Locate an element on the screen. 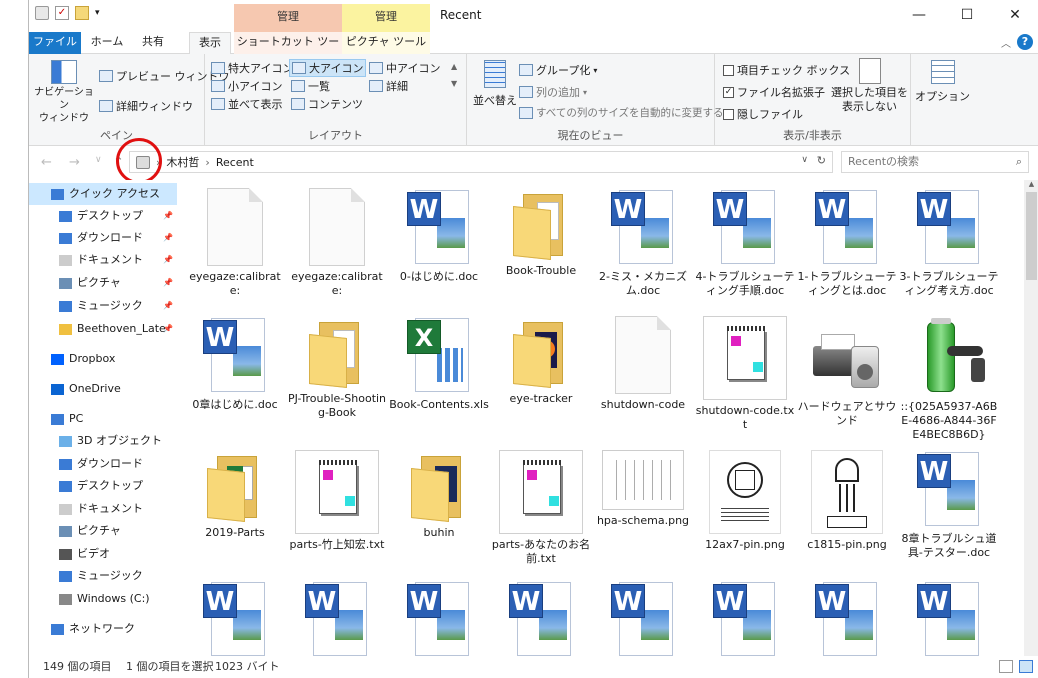 The image size is (1038, 678). file-item: W 1-トラブルシューティングとは.doc is located at coordinates (847, 243).